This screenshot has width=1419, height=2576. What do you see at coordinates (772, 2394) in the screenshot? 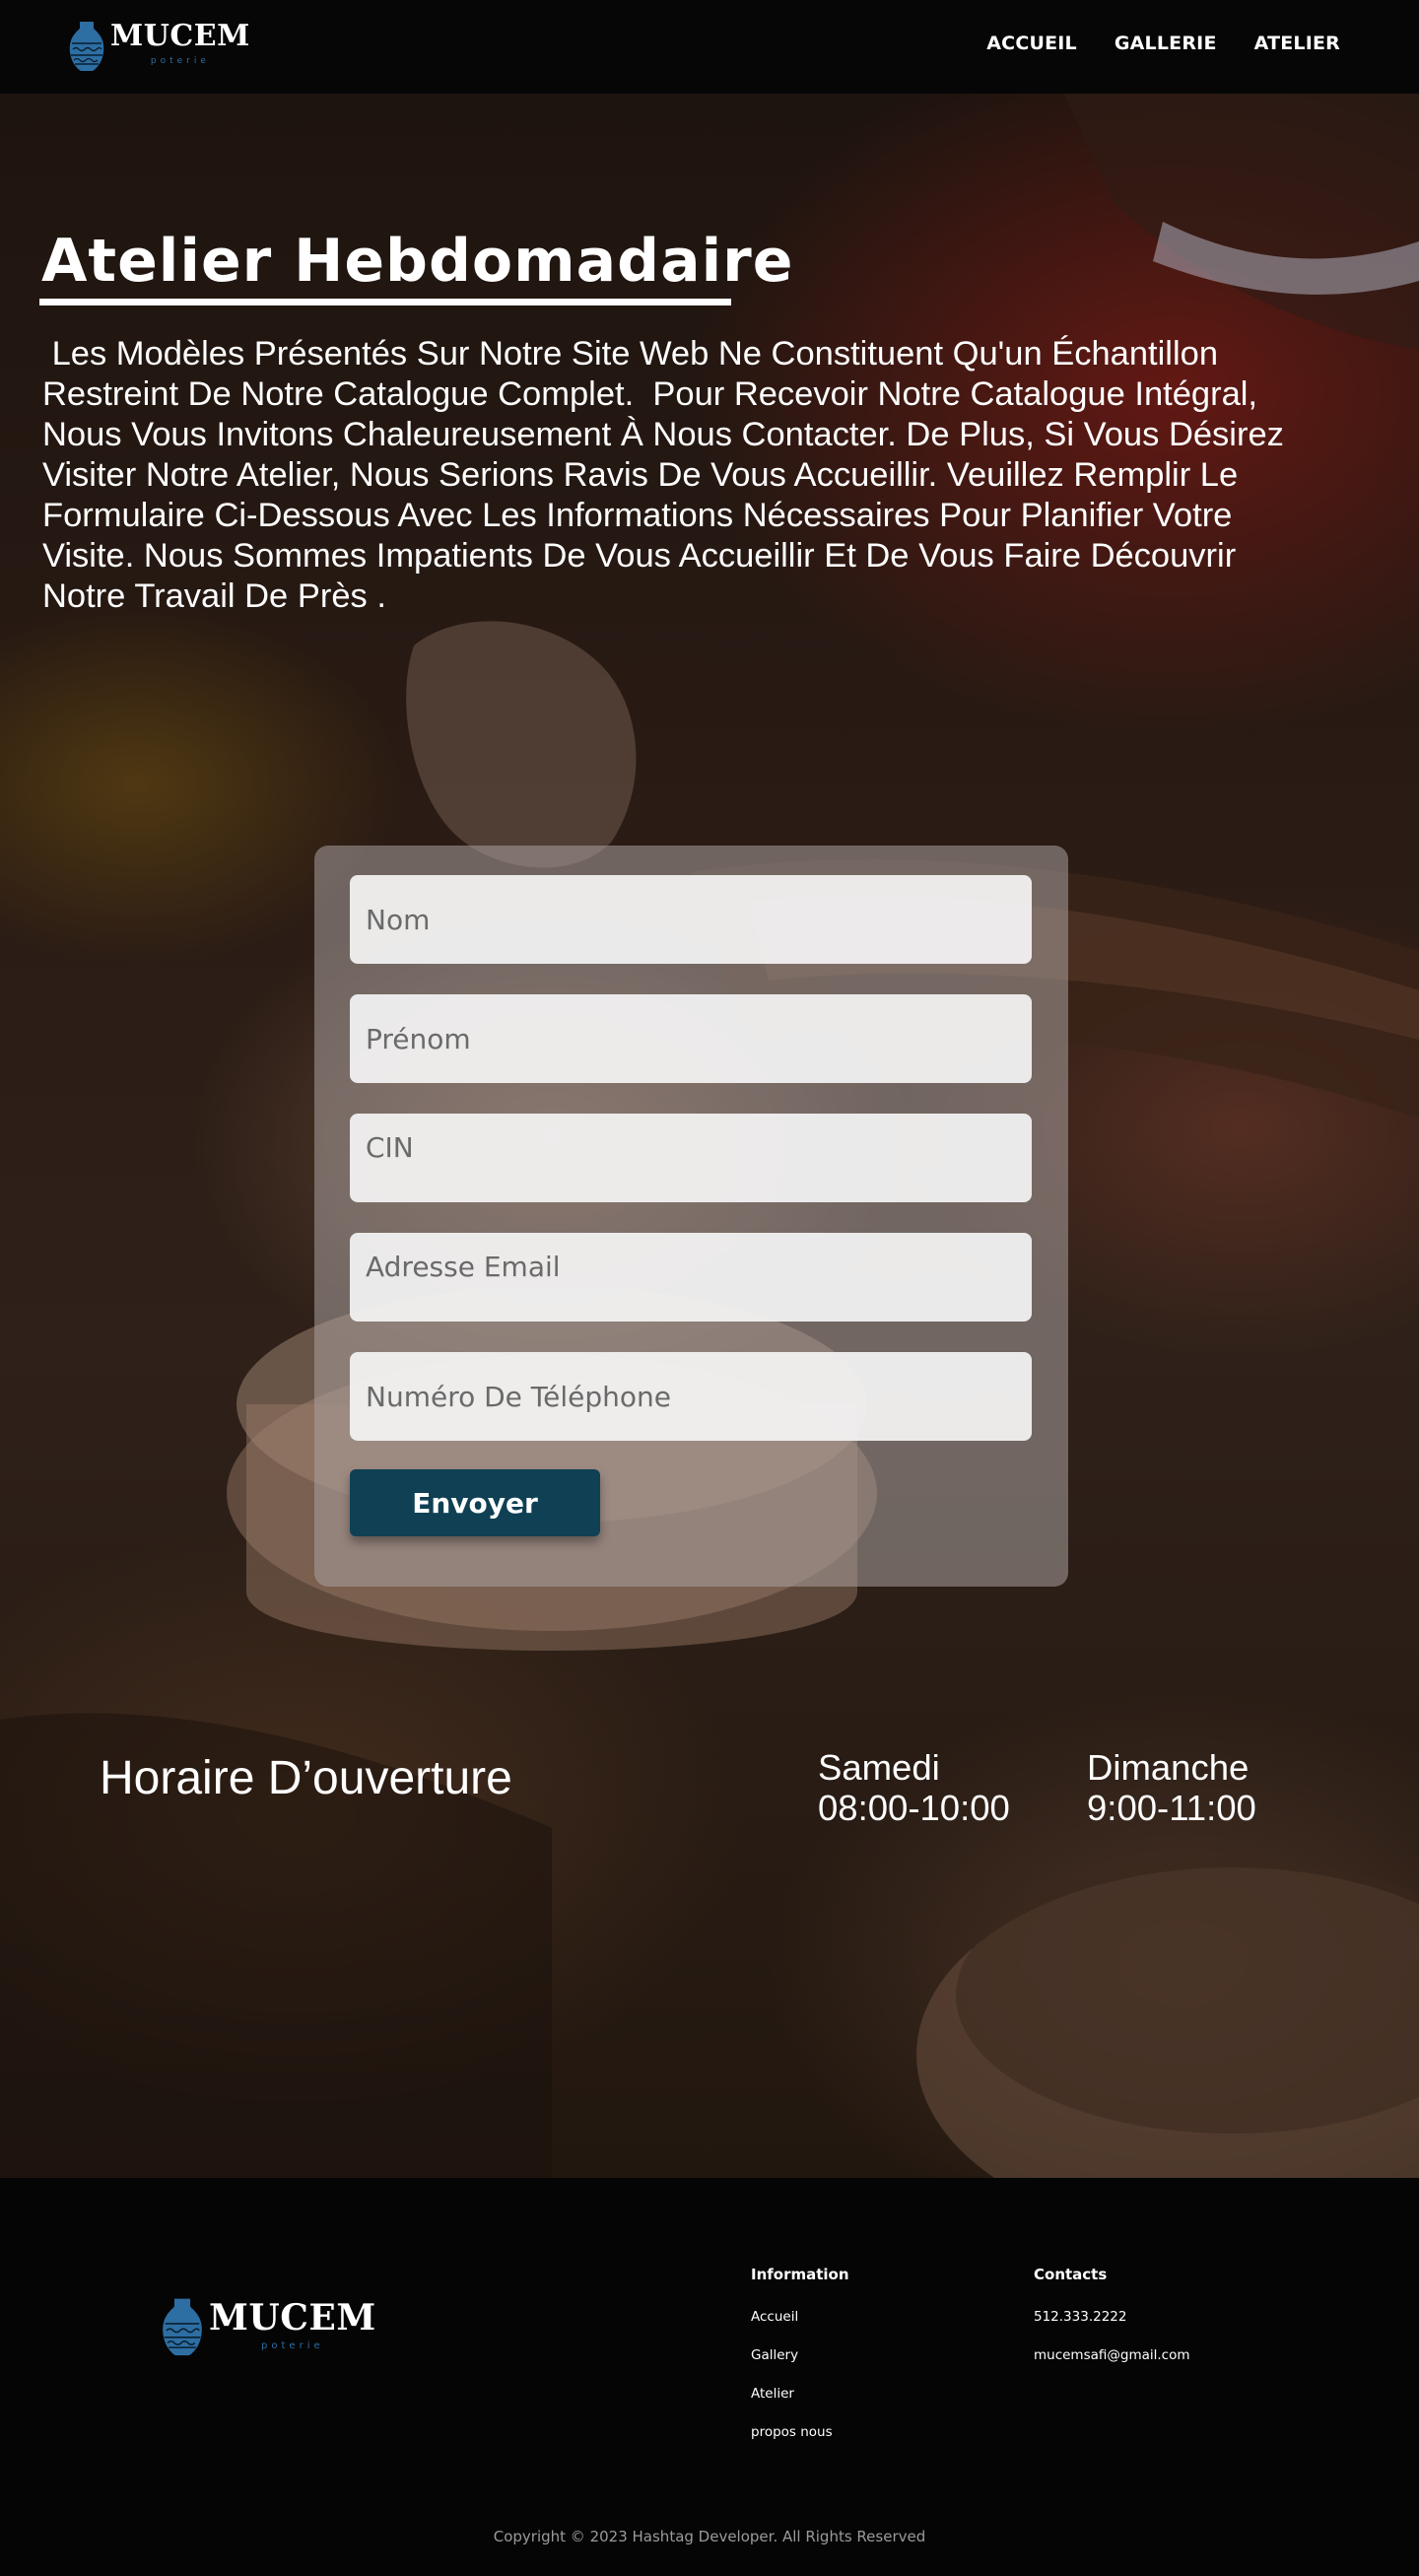
I see `footer-link-atelier: Atelier` at bounding box center [772, 2394].